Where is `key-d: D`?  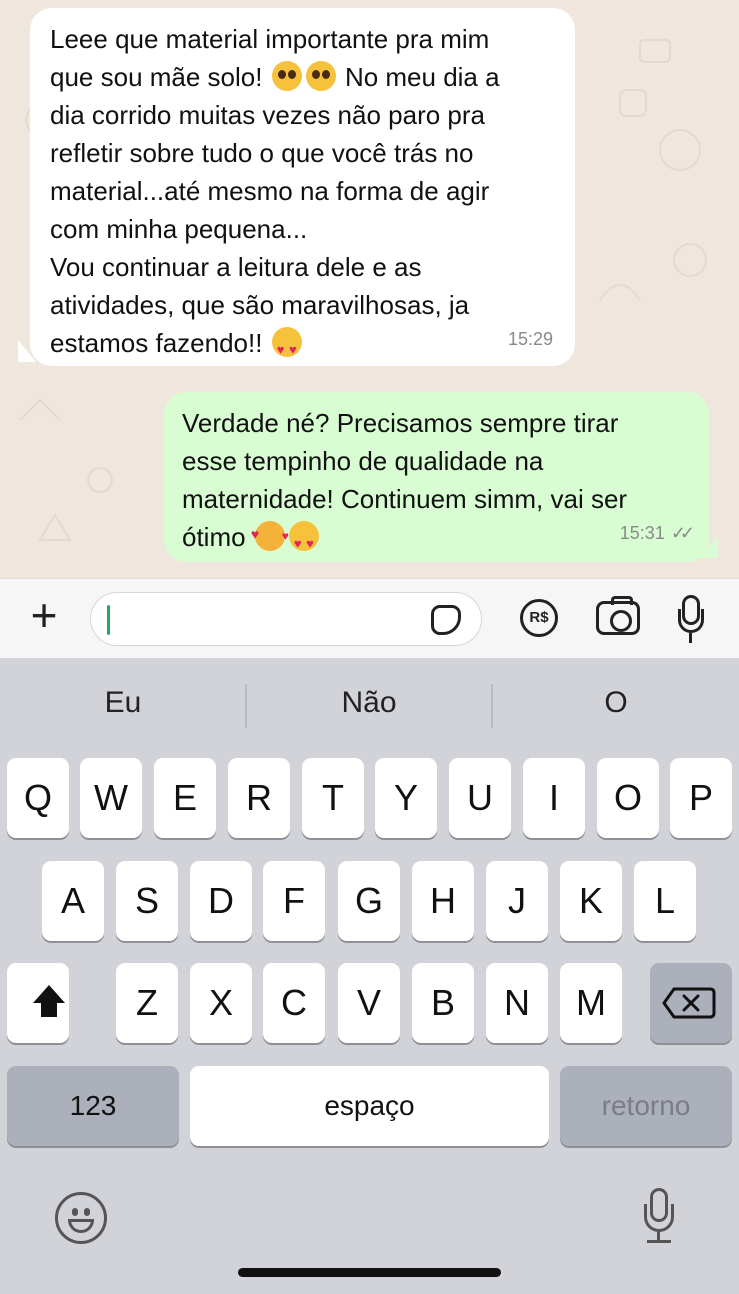 key-d: D is located at coordinates (221, 901).